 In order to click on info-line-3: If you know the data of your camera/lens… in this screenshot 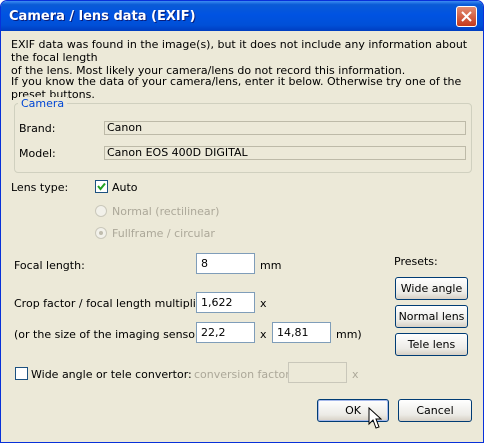, I will do `click(236, 88)`.